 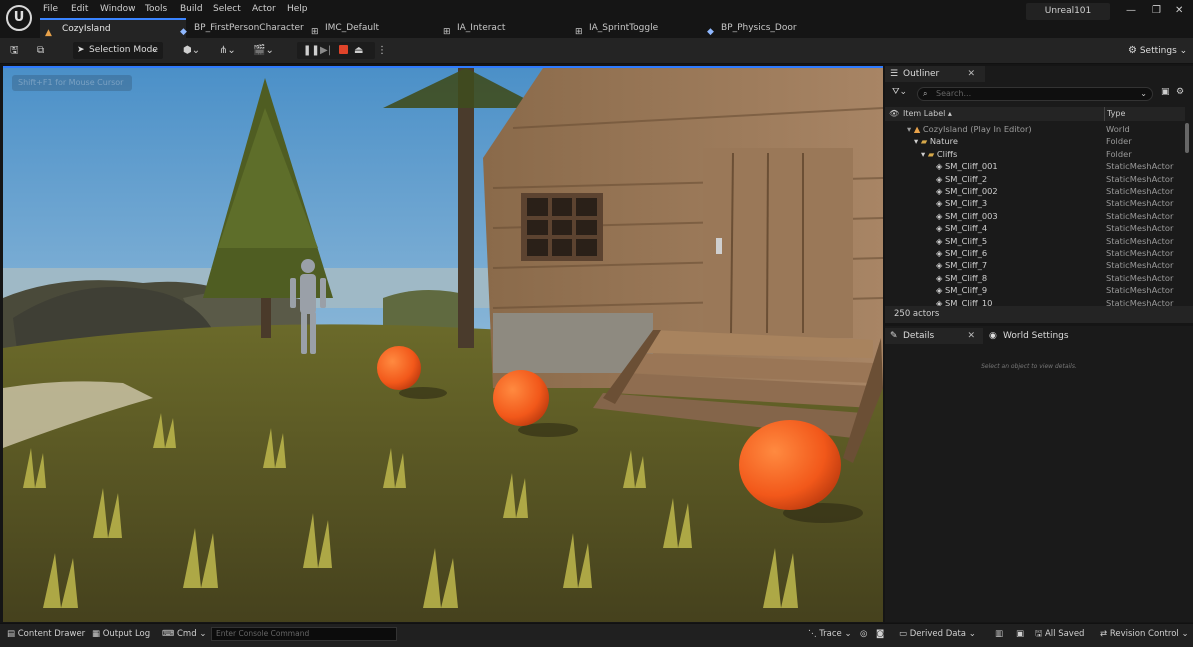 I want to click on row-type: Folder, so click(x=1119, y=141).